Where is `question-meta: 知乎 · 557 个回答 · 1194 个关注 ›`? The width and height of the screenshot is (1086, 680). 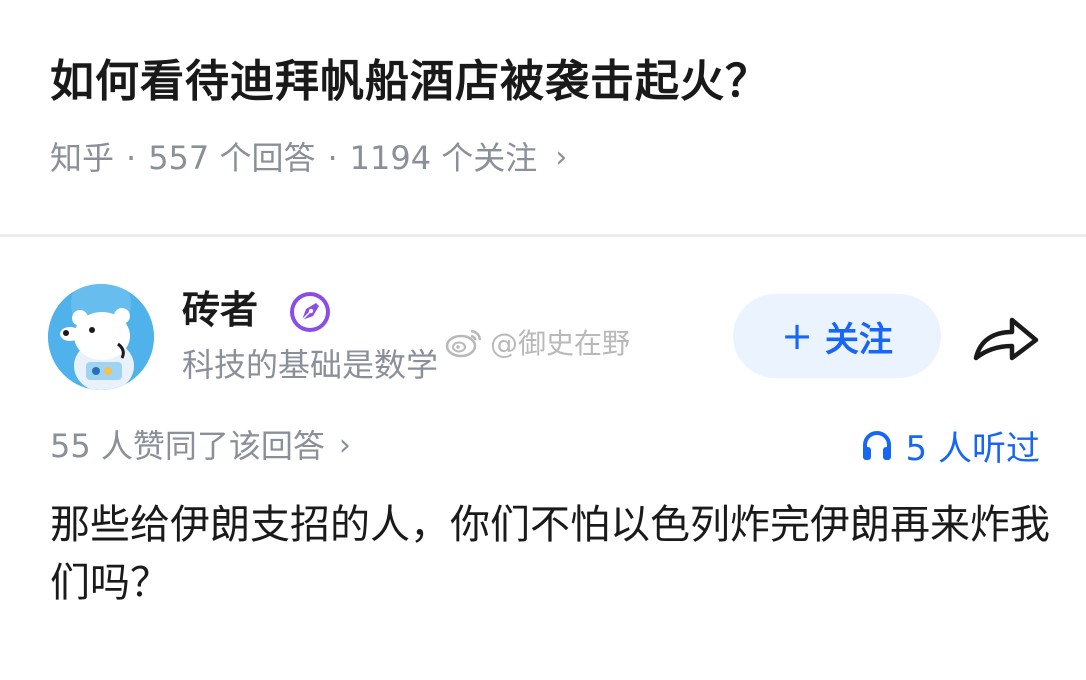
question-meta: 知乎 · 557 个回答 · 1194 个关注 › is located at coordinates (308, 158).